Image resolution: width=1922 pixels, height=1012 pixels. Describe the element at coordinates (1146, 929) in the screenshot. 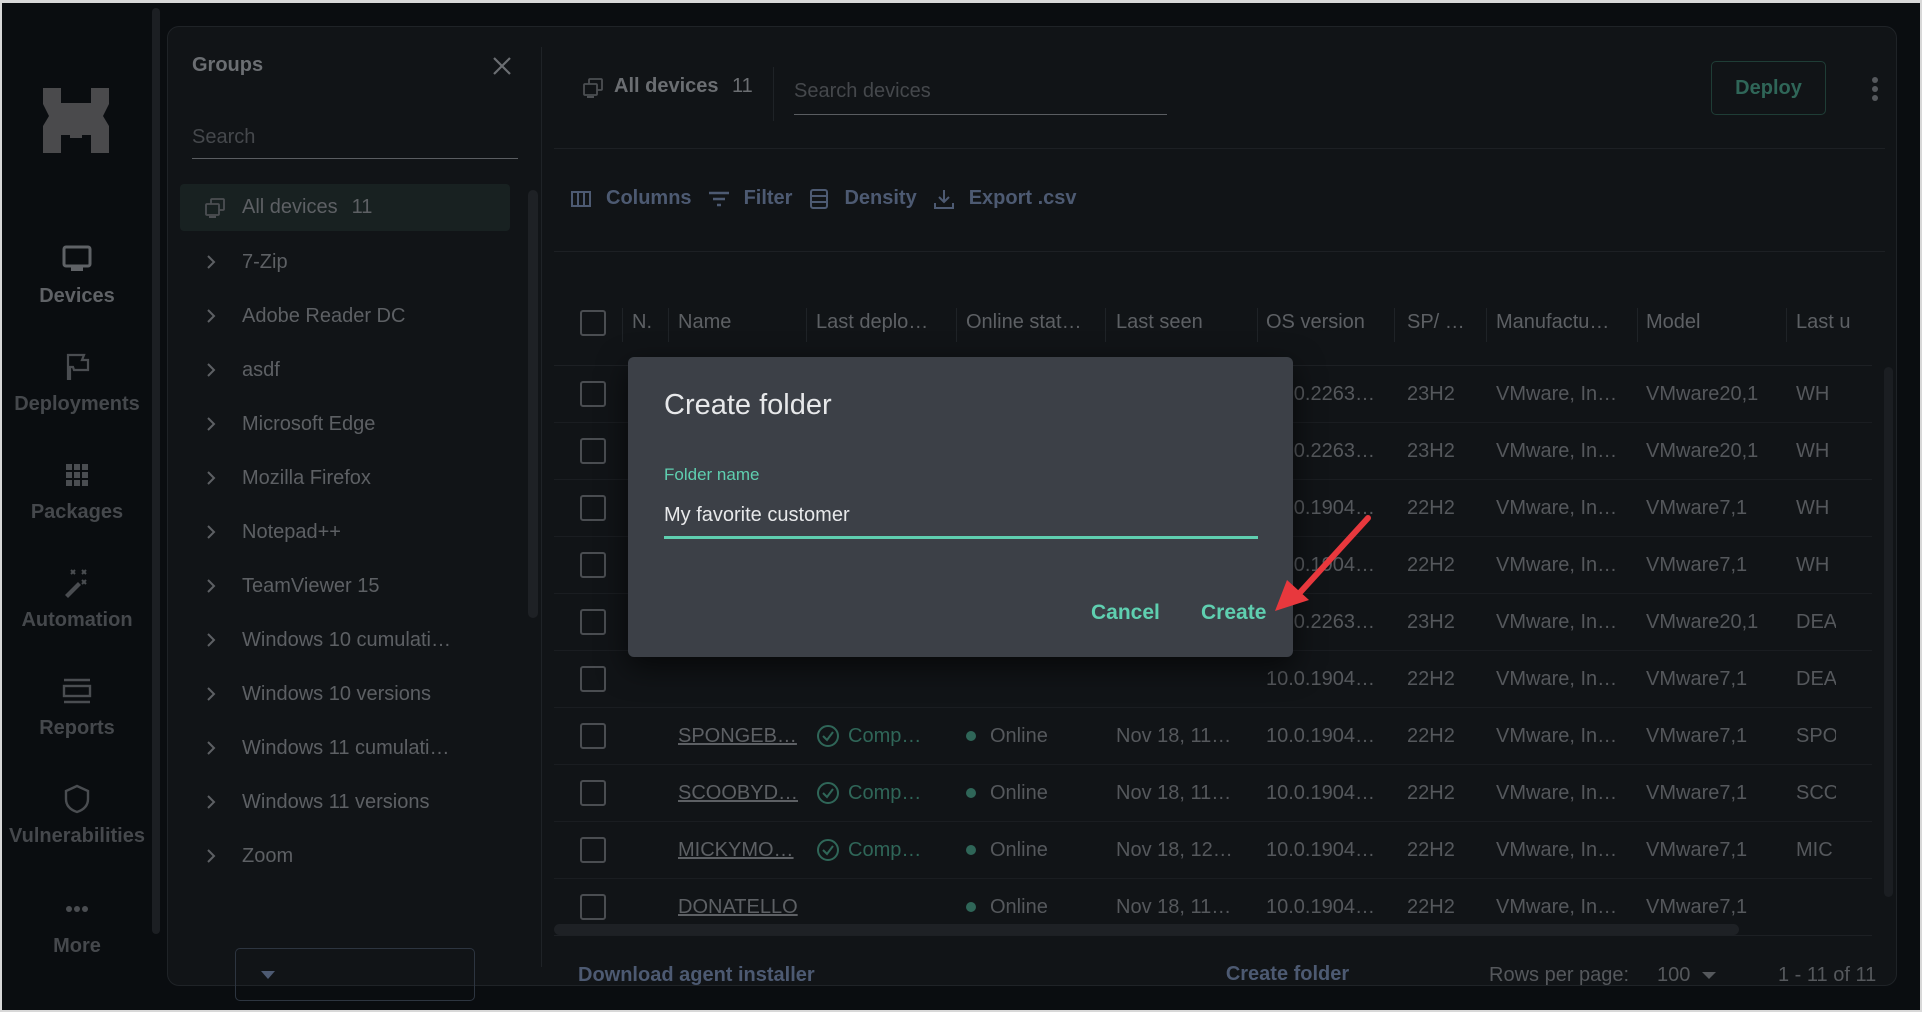

I see `horizontal-scrollbar` at that location.